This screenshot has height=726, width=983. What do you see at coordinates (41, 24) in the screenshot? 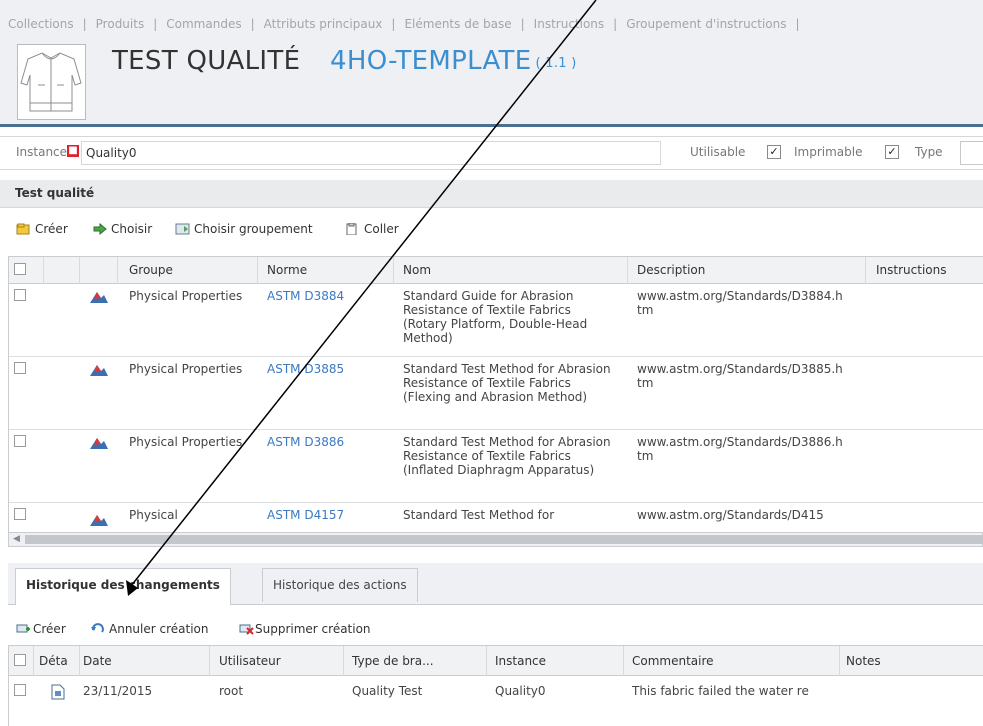
I see `nav-collections: Collections` at bounding box center [41, 24].